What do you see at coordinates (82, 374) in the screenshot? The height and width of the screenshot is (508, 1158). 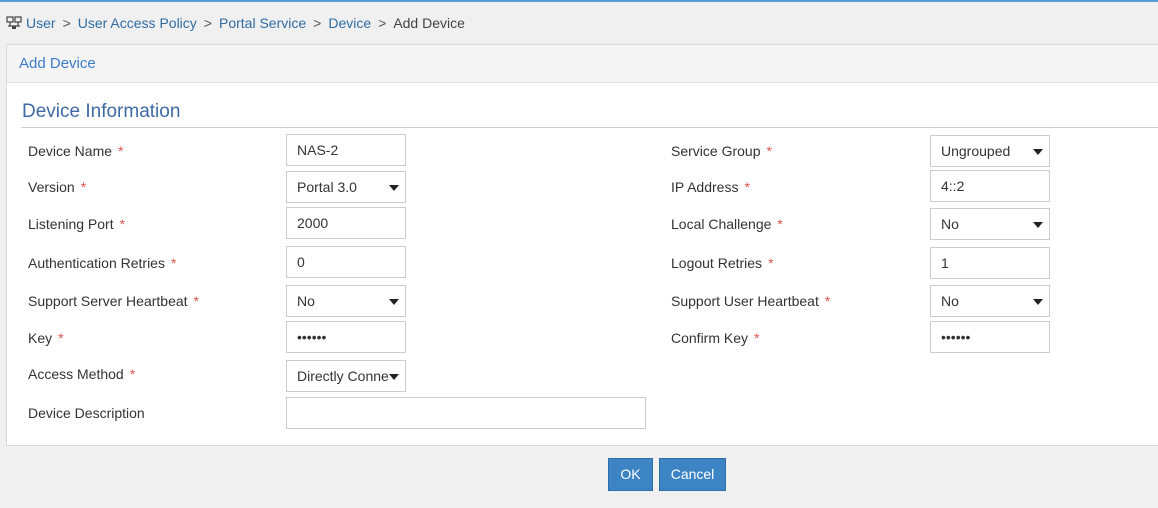 I see `access-method-label: Access Method *` at bounding box center [82, 374].